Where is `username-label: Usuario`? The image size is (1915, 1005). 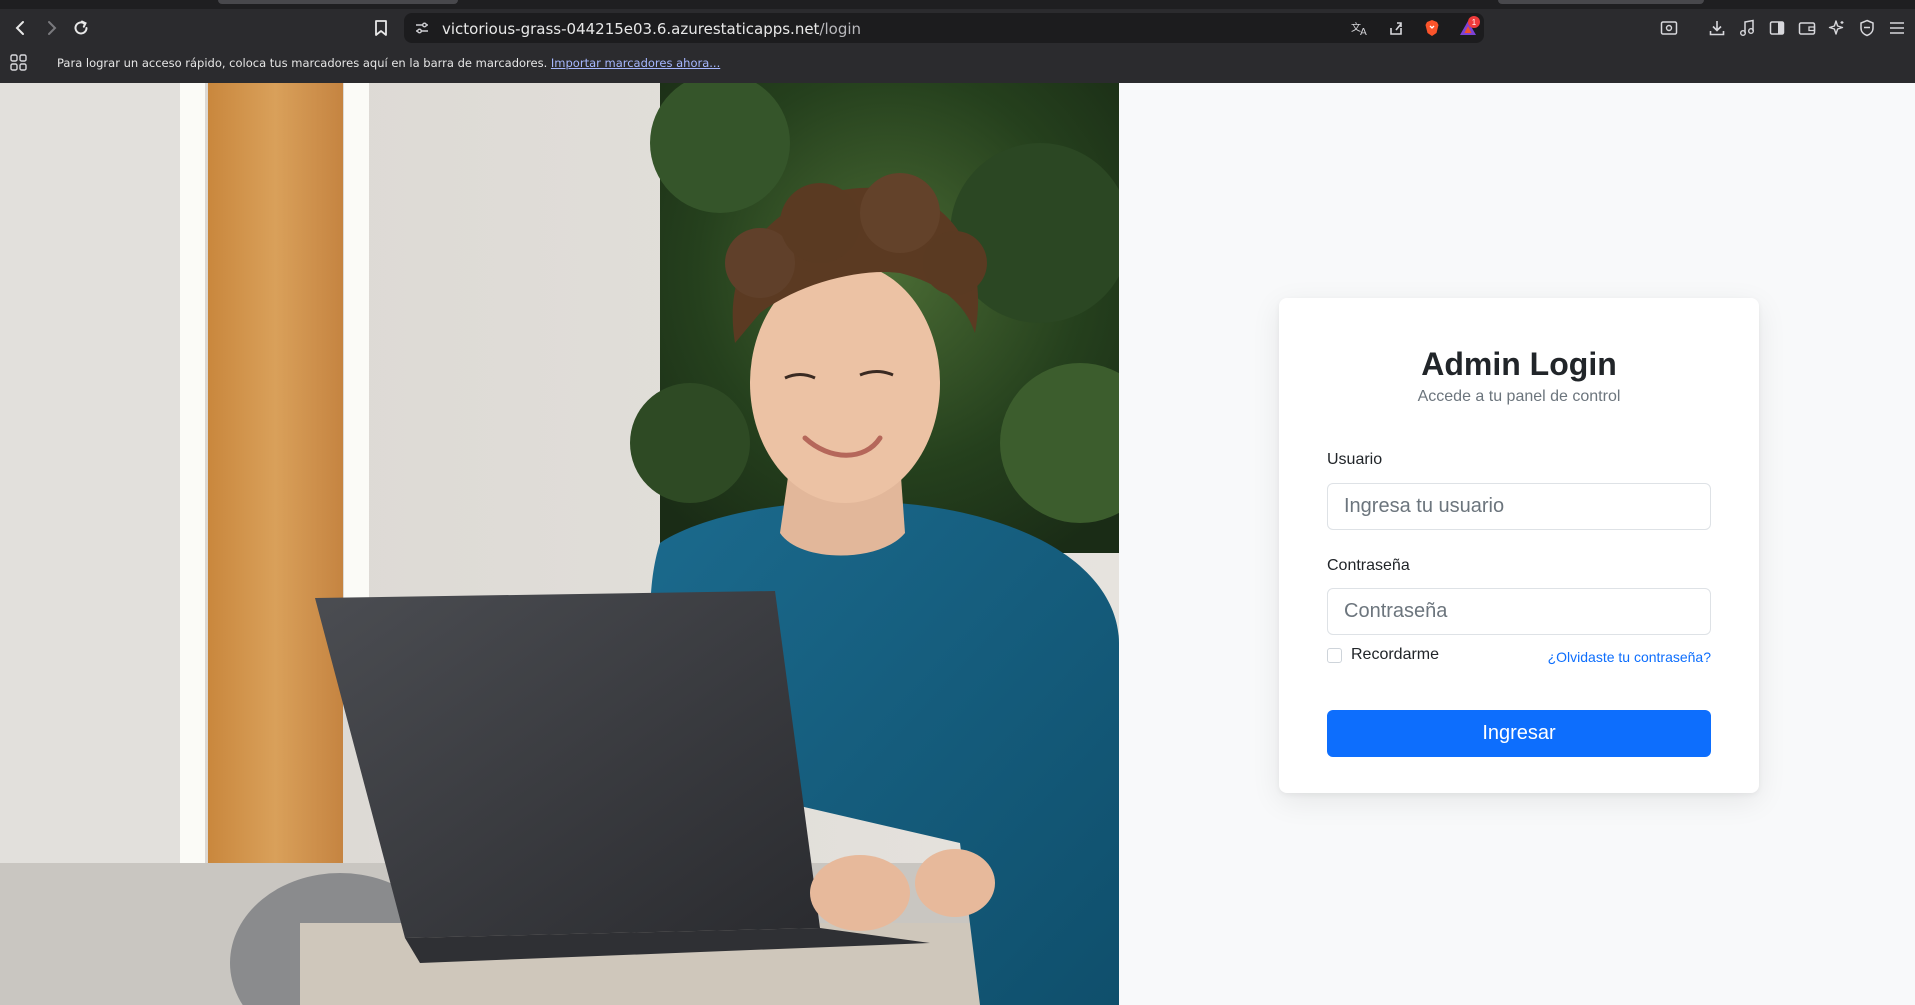 username-label: Usuario is located at coordinates (1355, 459).